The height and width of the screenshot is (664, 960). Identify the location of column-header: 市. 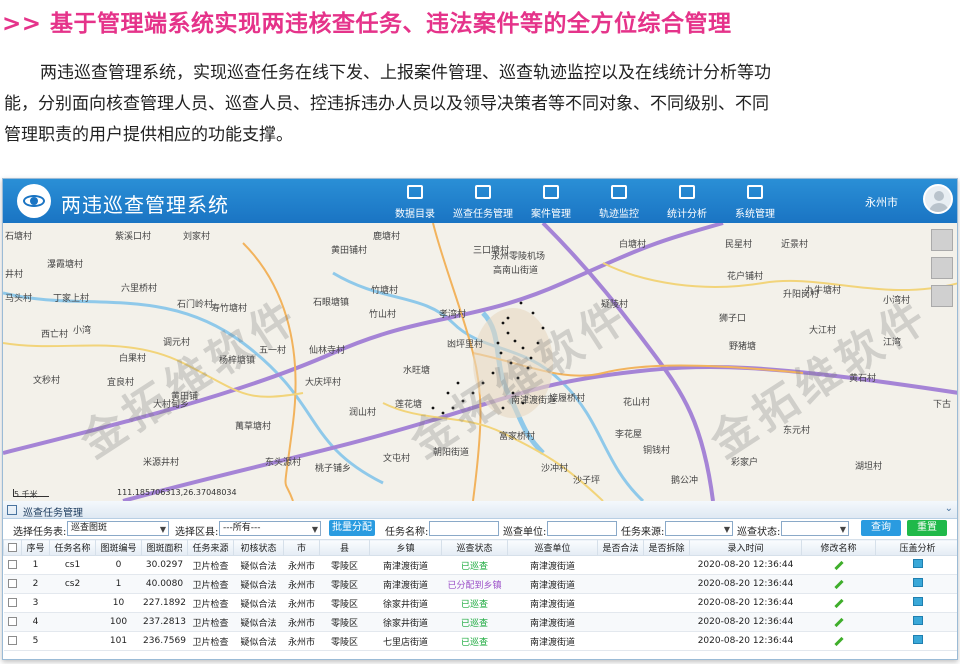
(301, 547).